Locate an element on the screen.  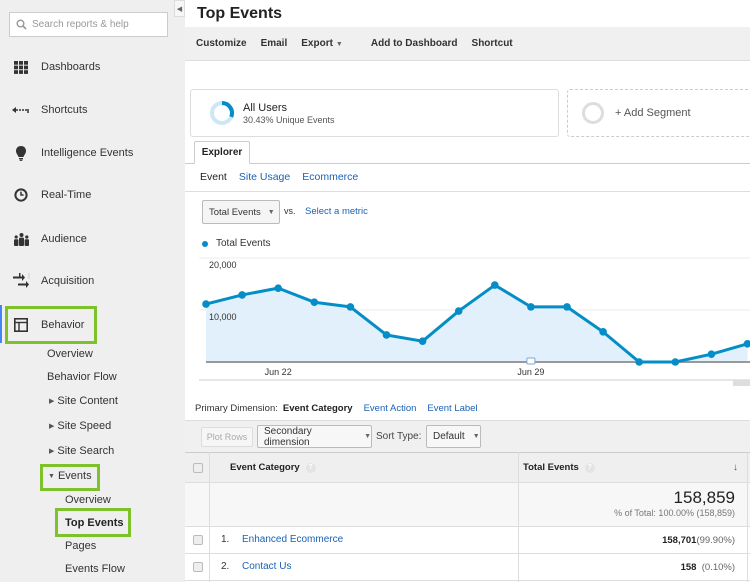
site-search-link: ▶ Site Search is located at coordinates (81, 451).